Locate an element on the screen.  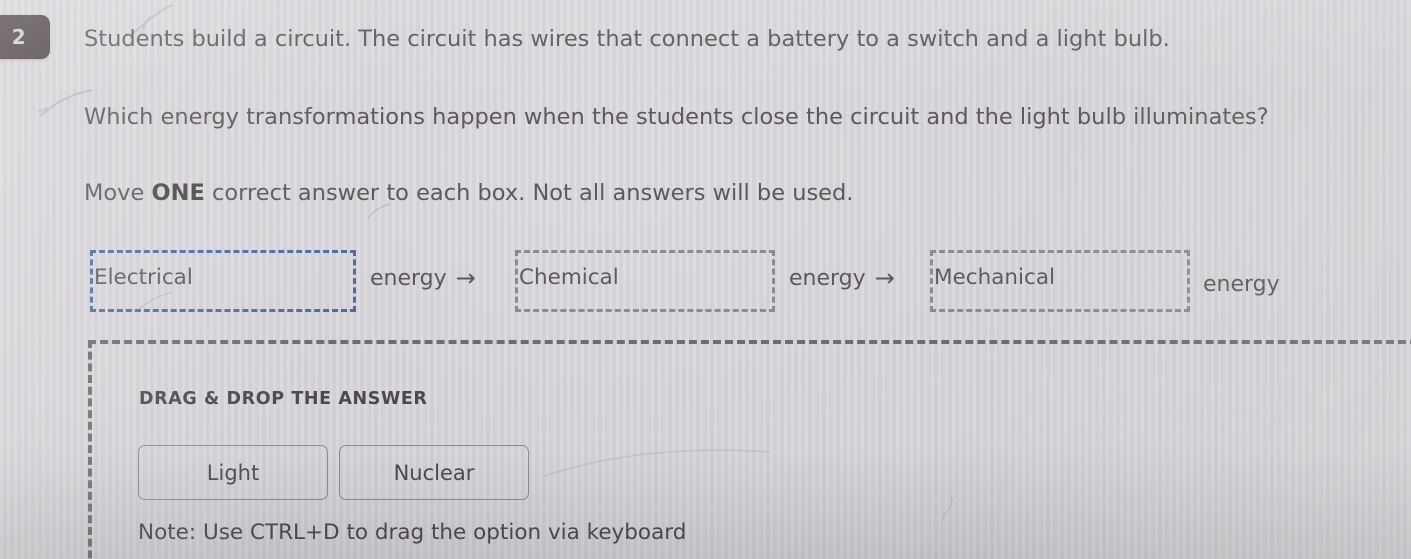
drag-drop-title: DRAG & DROP THE ANSWER is located at coordinates (283, 399).